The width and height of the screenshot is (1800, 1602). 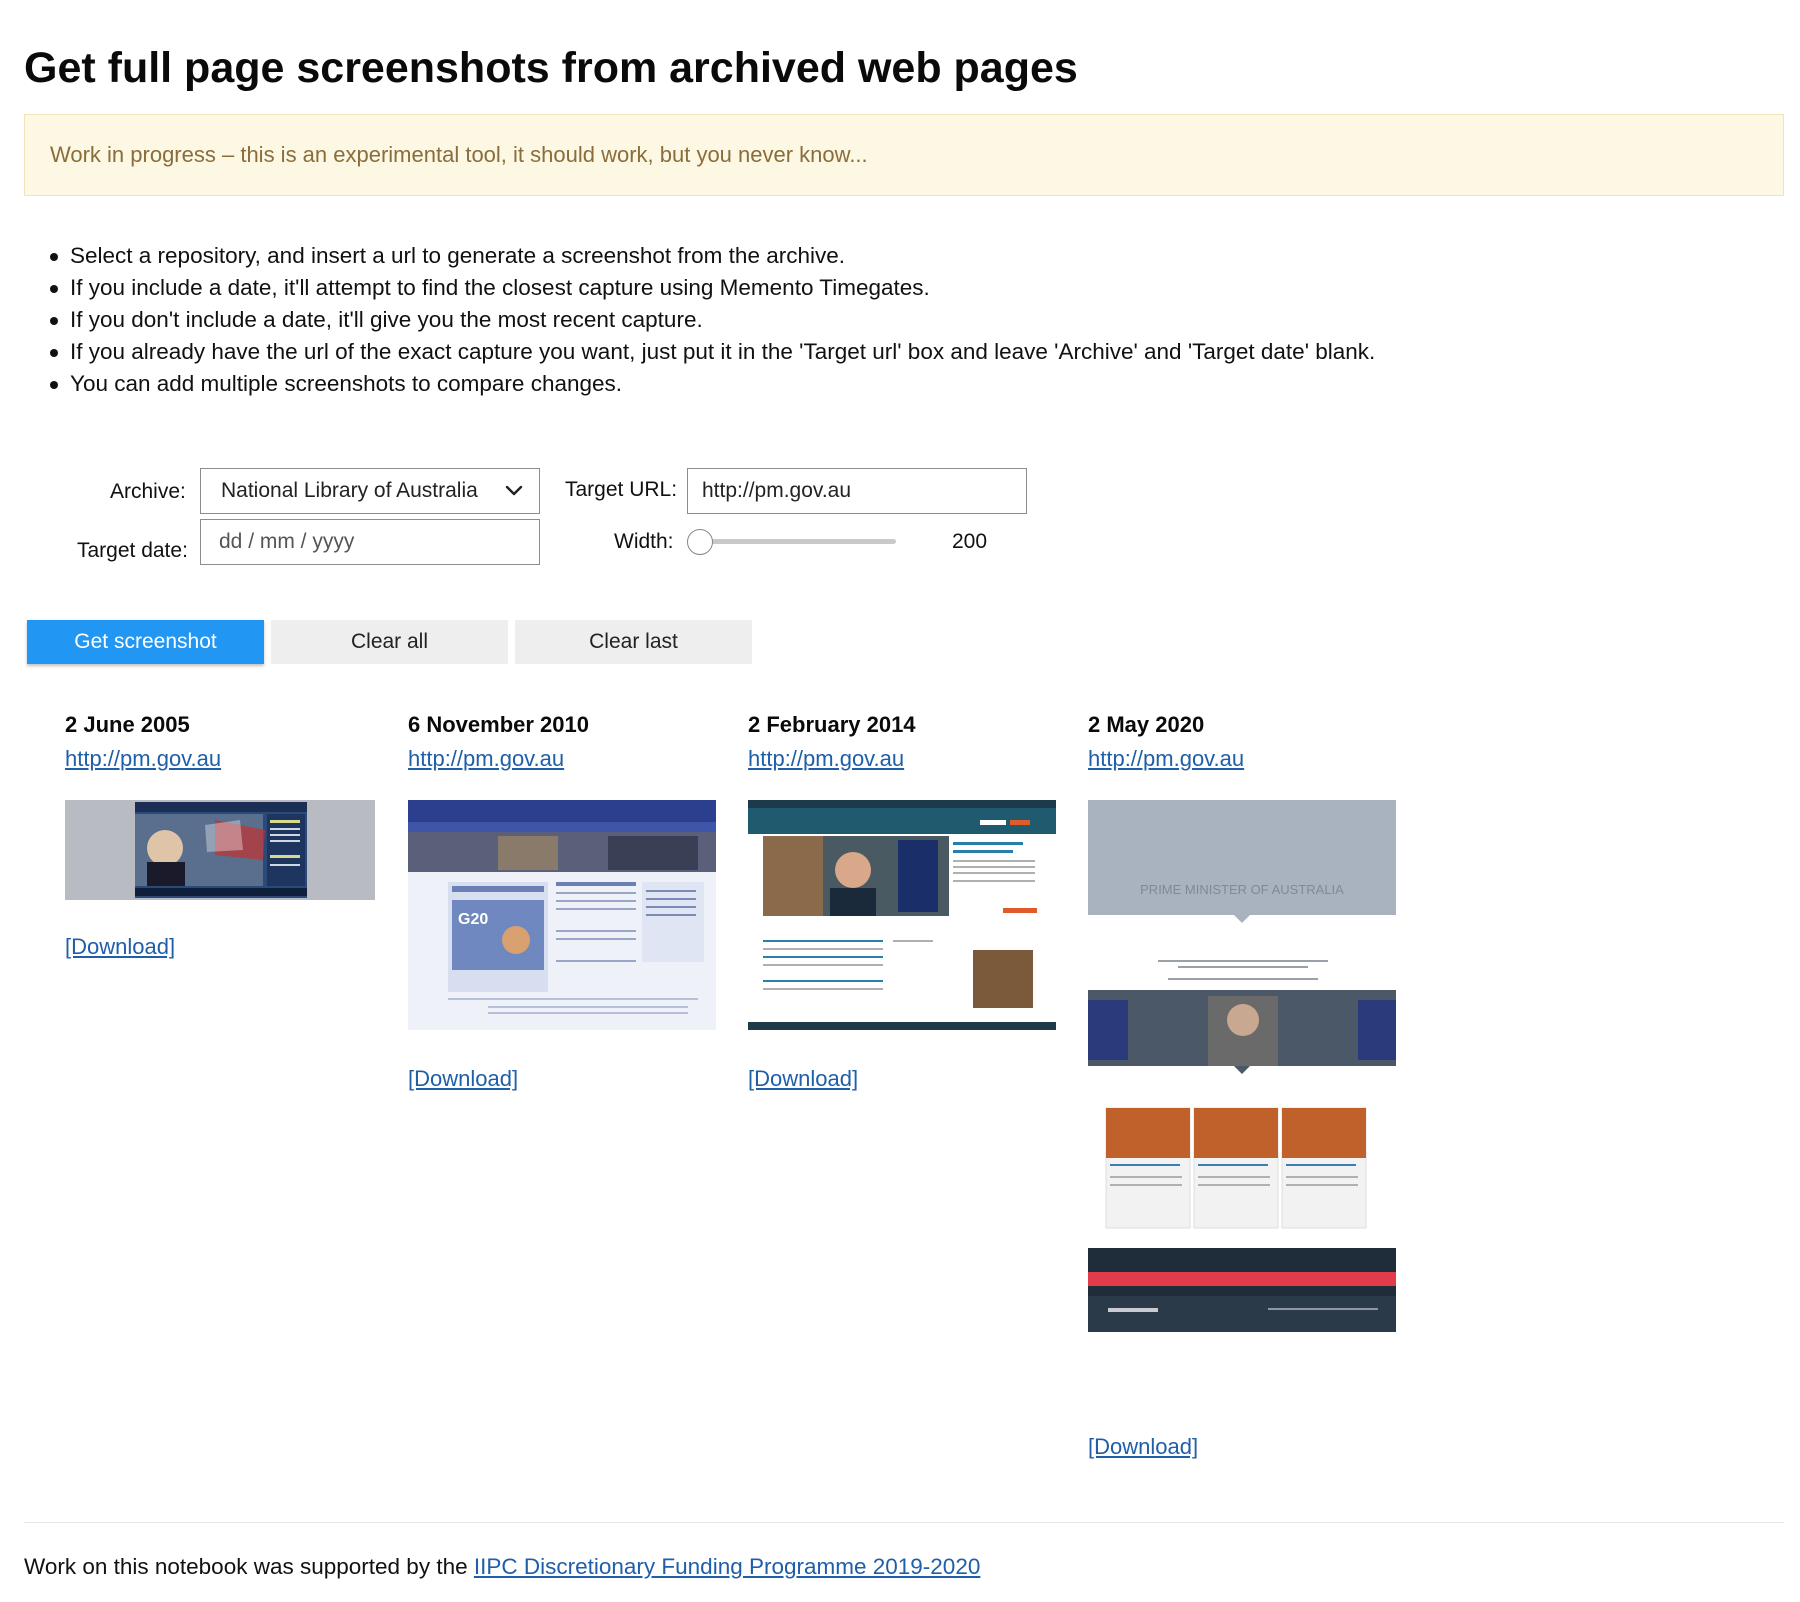 I want to click on width-label: Width:, so click(x=644, y=541).